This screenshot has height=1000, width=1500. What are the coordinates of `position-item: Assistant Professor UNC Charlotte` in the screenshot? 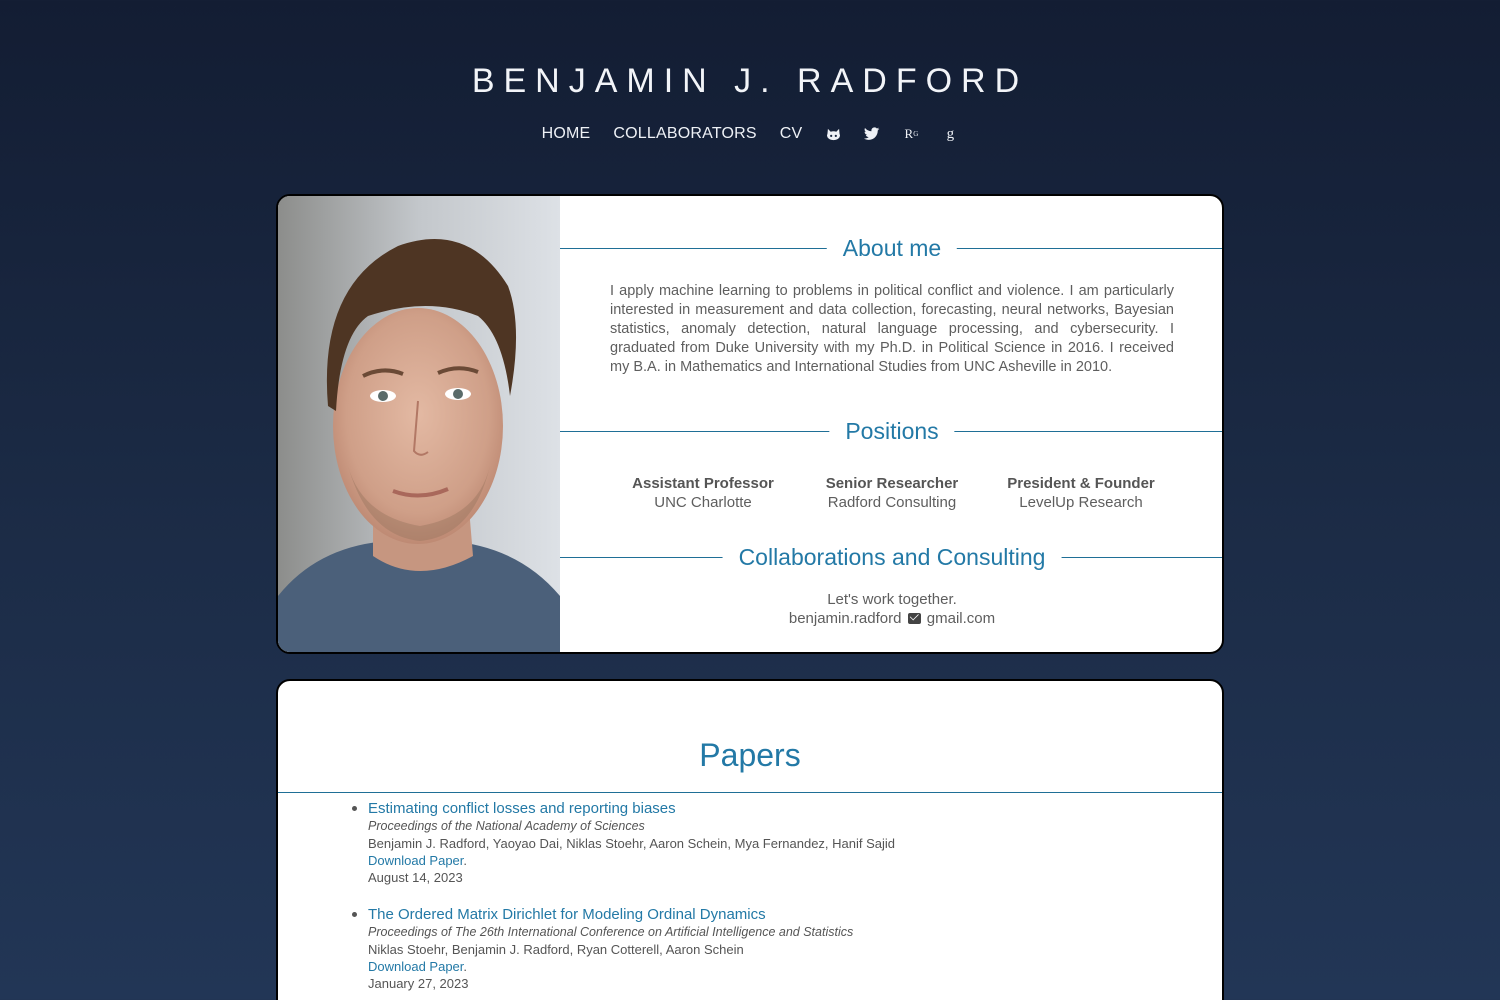 It's located at (703, 493).